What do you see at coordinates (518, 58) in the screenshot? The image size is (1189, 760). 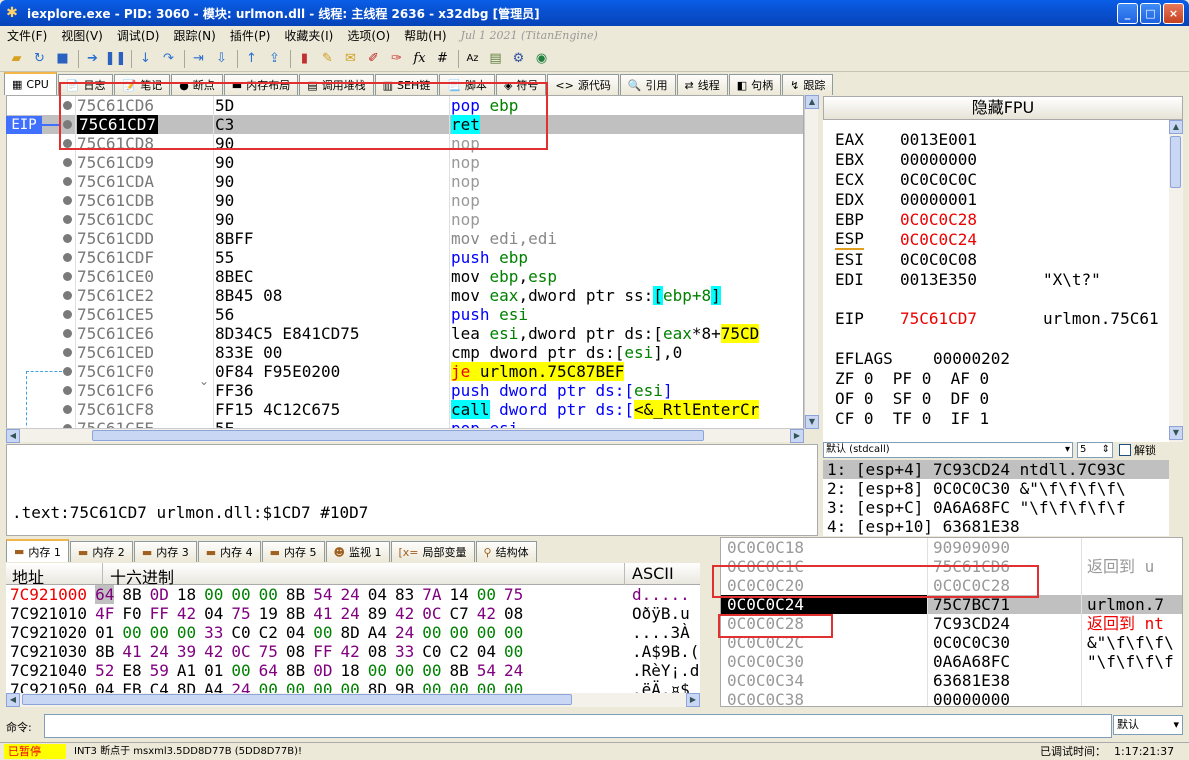 I see `settings-icon: ⚙` at bounding box center [518, 58].